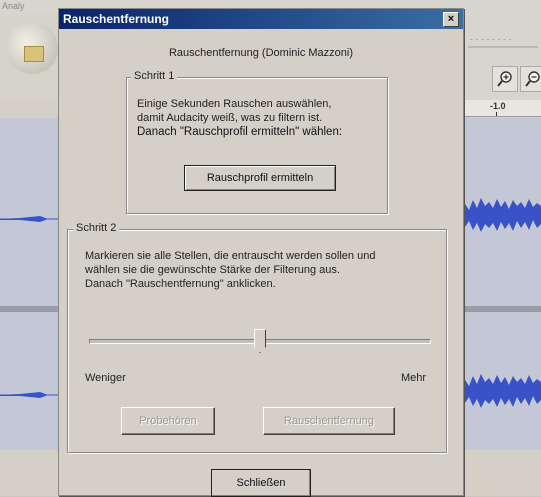  I want to click on step2-line: Danach "Rauschentfernung" anklicken., so click(180, 284).